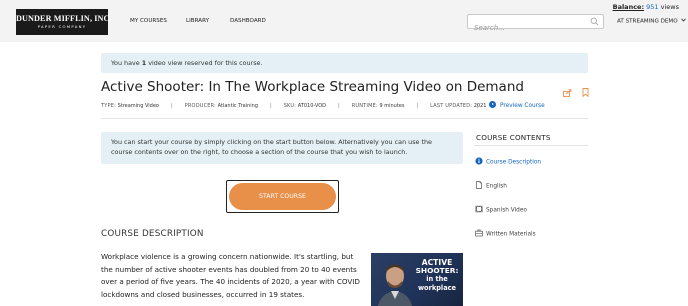 This screenshot has height=306, width=688. I want to click on course-description-heading: COURSE DESCRIPTION, so click(152, 234).